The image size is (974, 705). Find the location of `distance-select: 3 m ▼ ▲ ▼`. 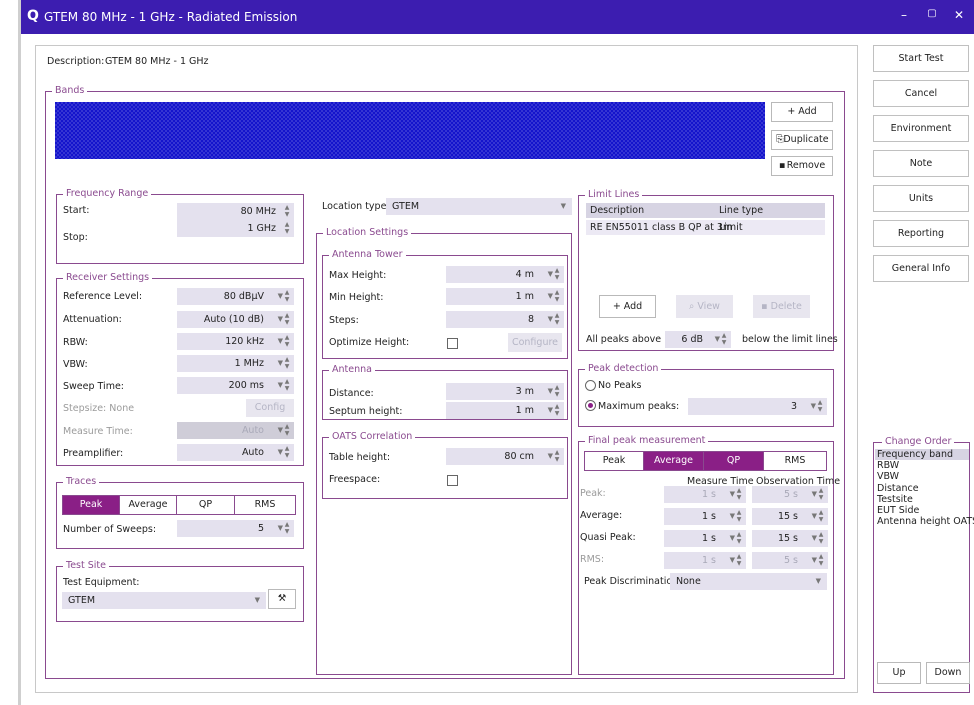

distance-select: 3 m ▼ ▲ ▼ is located at coordinates (505, 391).